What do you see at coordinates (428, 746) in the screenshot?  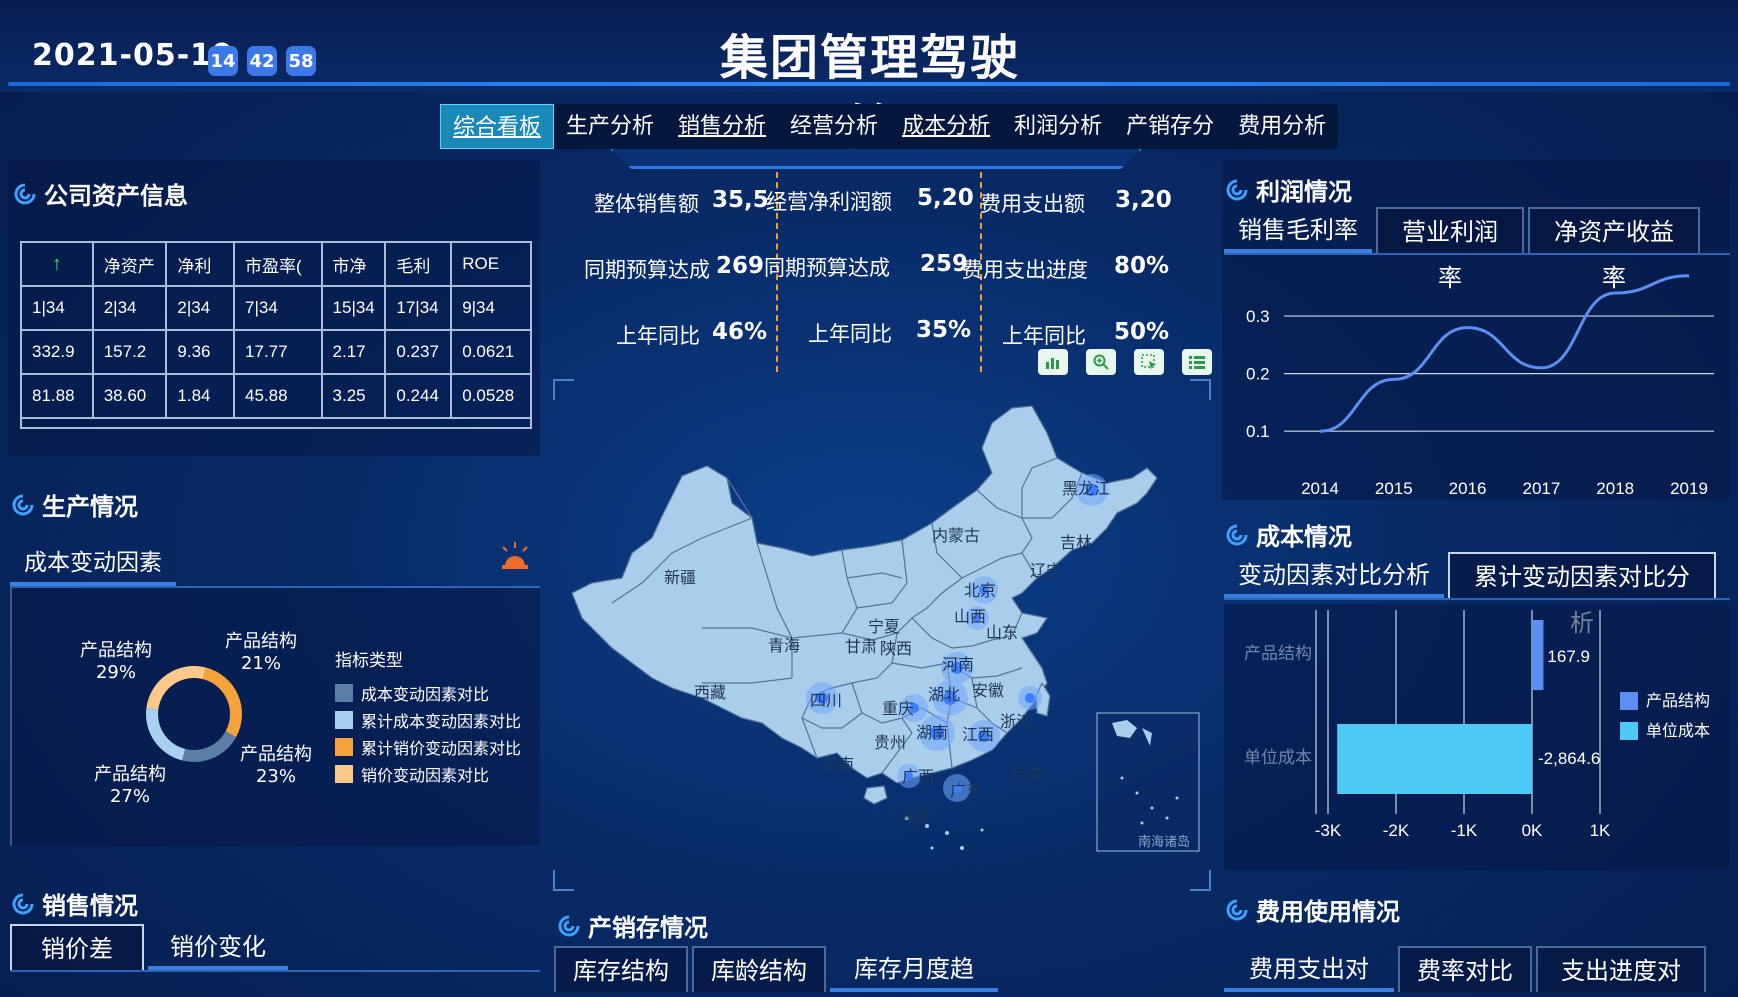 I see `legend-item: 累计销价变动因素对比` at bounding box center [428, 746].